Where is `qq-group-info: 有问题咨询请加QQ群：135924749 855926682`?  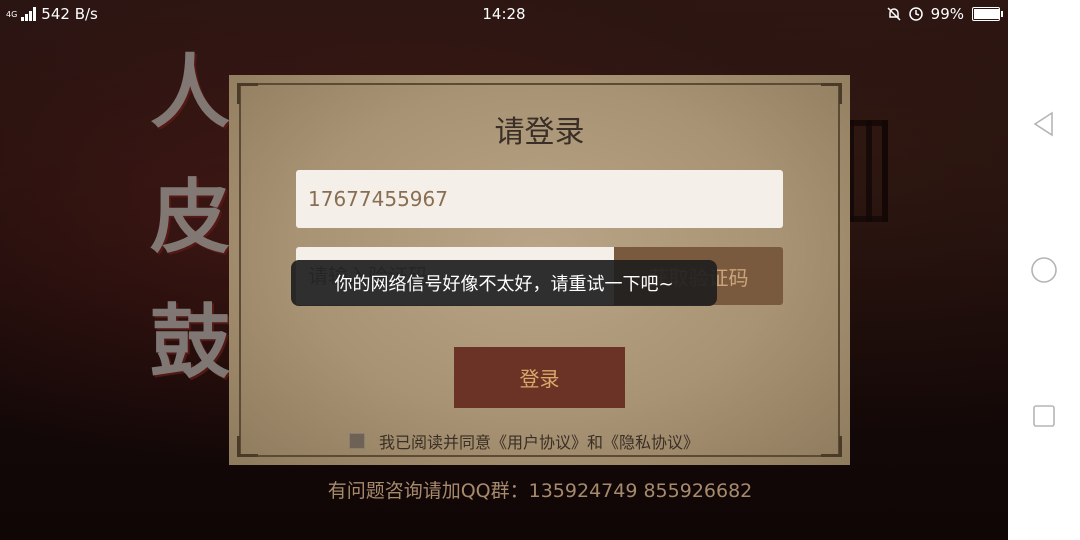
qq-group-info: 有问题咨询请加QQ群：135924749 855926682 is located at coordinates (540, 491).